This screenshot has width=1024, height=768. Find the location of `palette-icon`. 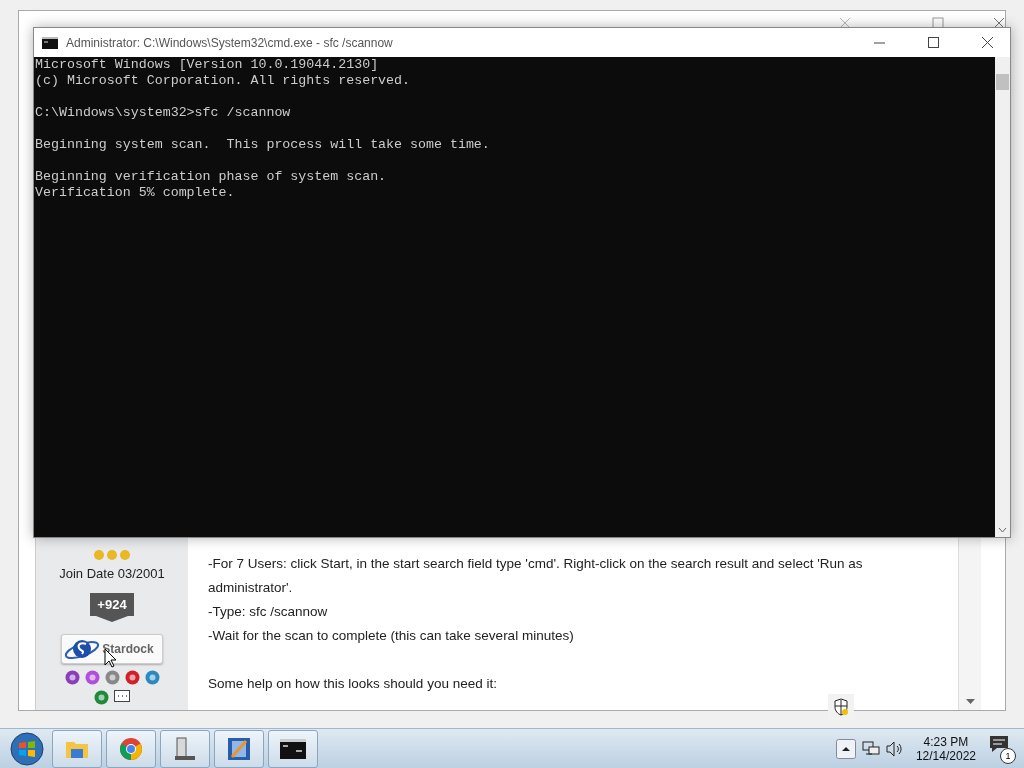

palette-icon is located at coordinates (239, 748).